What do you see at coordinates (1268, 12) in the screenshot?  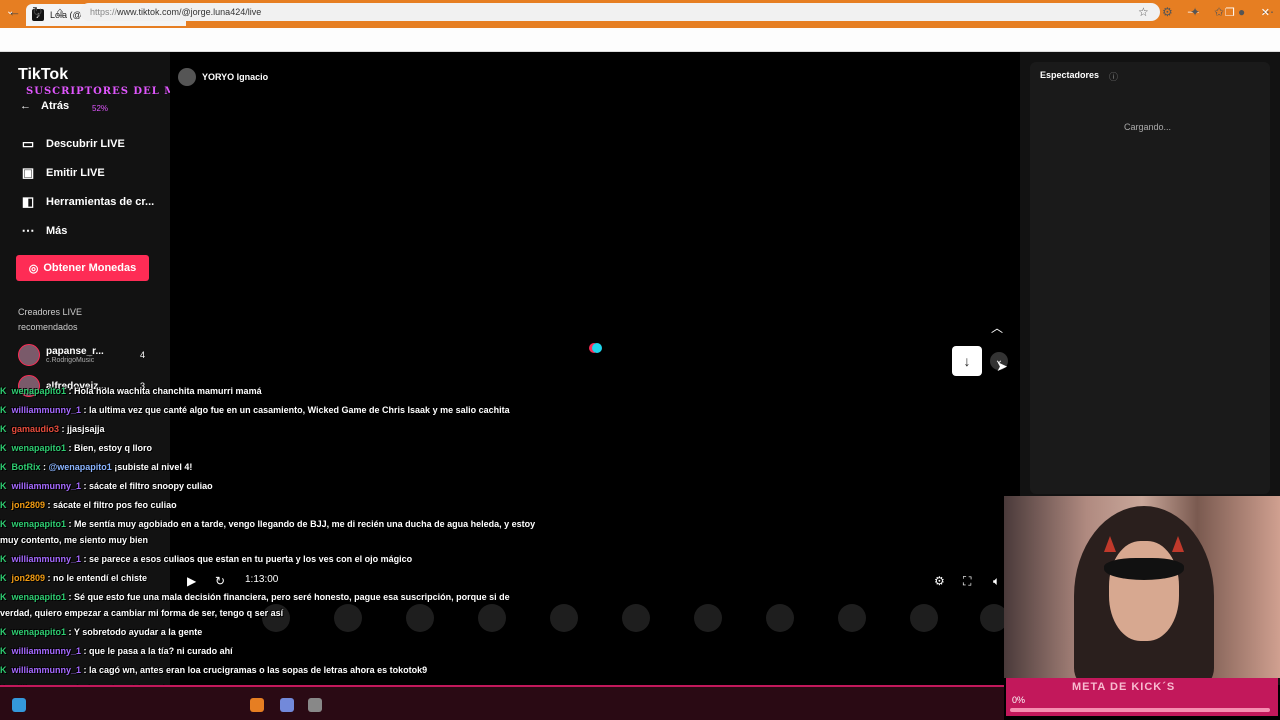 I see `menu-icon: ⋯` at bounding box center [1268, 12].